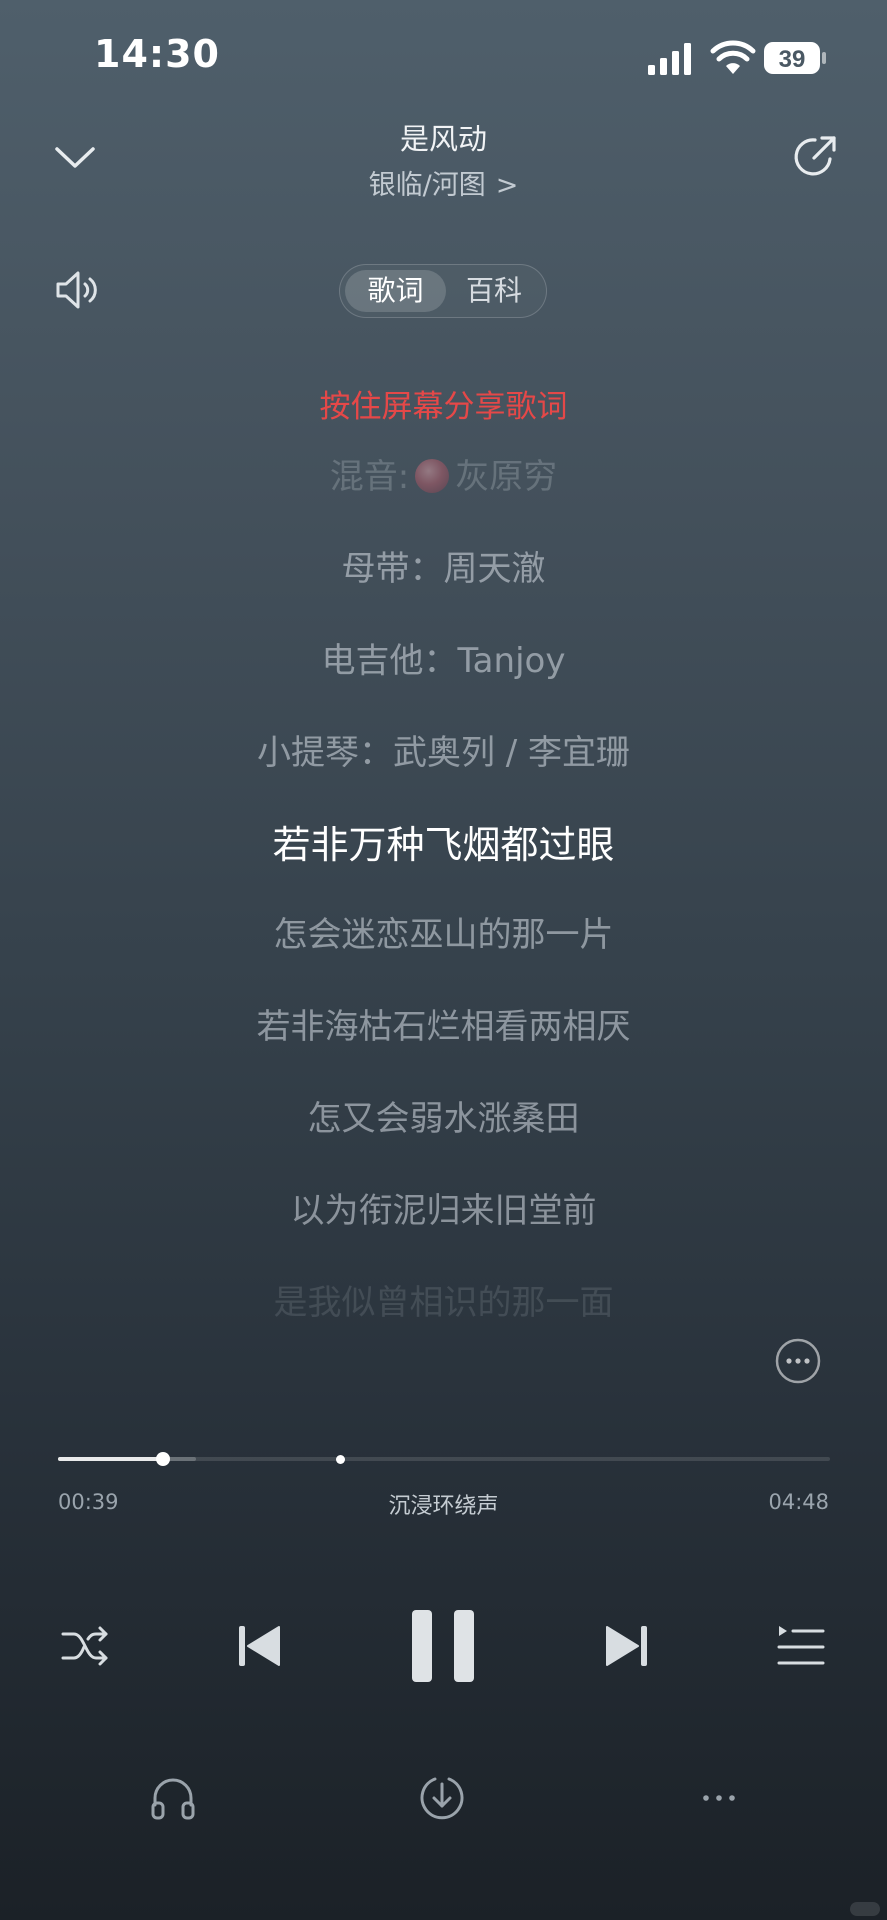  What do you see at coordinates (173, 1798) in the screenshot?
I see `headphone-icon` at bounding box center [173, 1798].